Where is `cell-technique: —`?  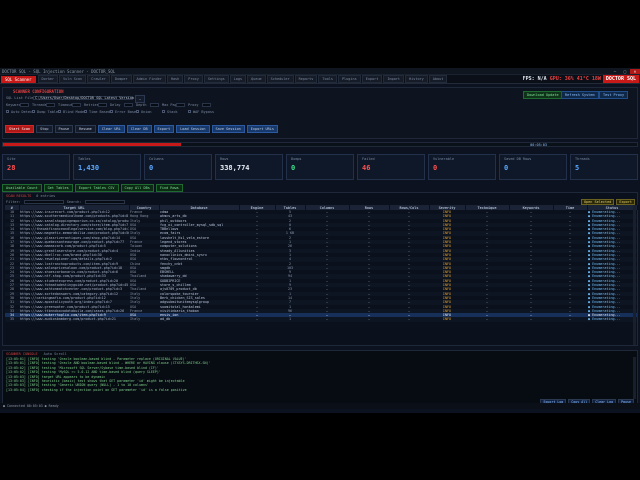
cell-technique: — is located at coordinates (487, 319).